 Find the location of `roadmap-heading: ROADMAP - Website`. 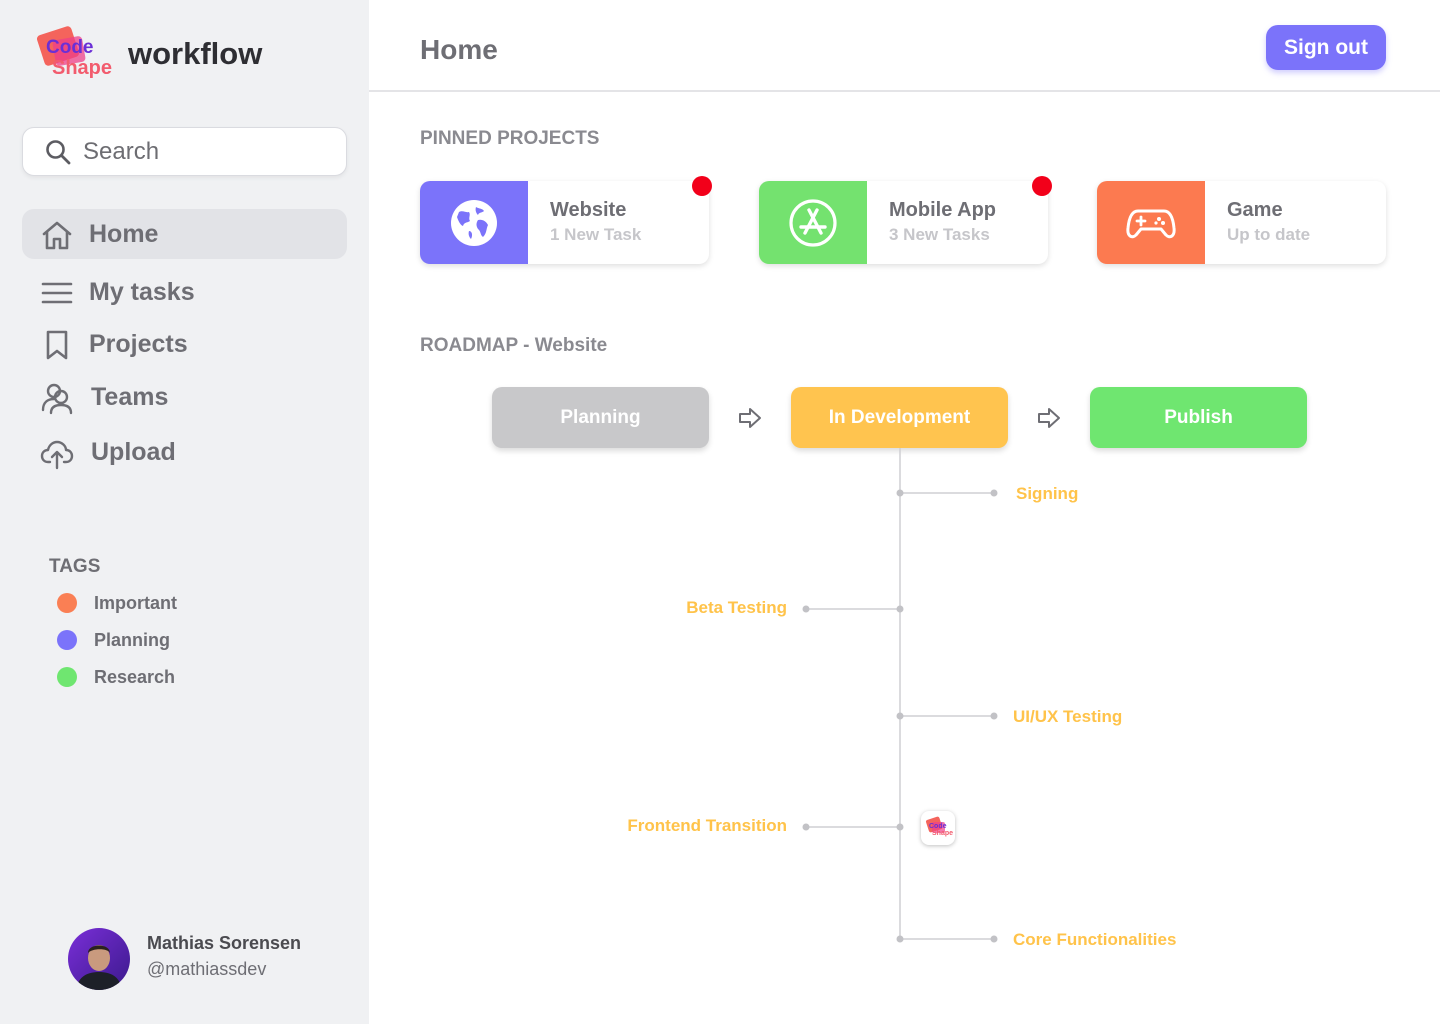

roadmap-heading: ROADMAP - Website is located at coordinates (514, 345).